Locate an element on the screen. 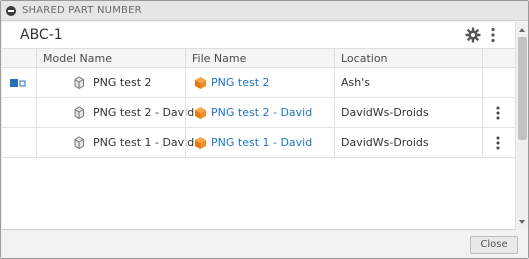 This screenshot has height=259, width=529. column-header-location: Location is located at coordinates (408, 58).